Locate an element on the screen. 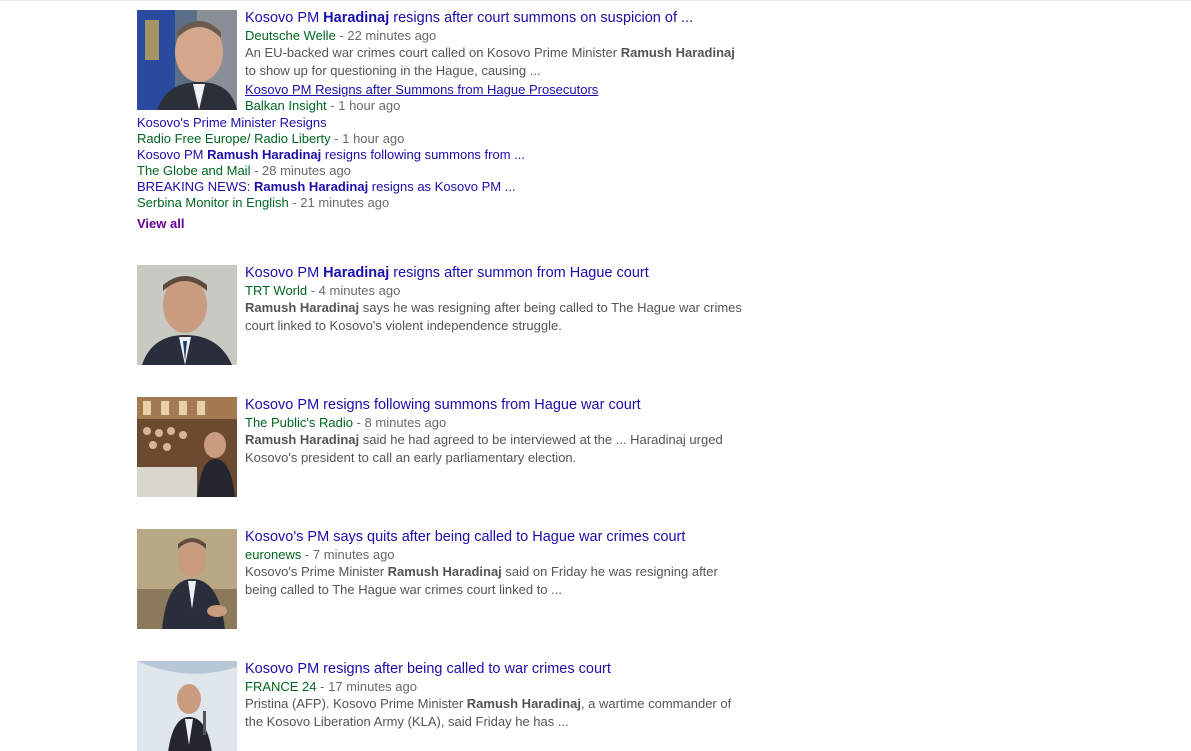 Image resolution: width=1191 pixels, height=751 pixels. source-name: FRANCE 24 is located at coordinates (281, 686).